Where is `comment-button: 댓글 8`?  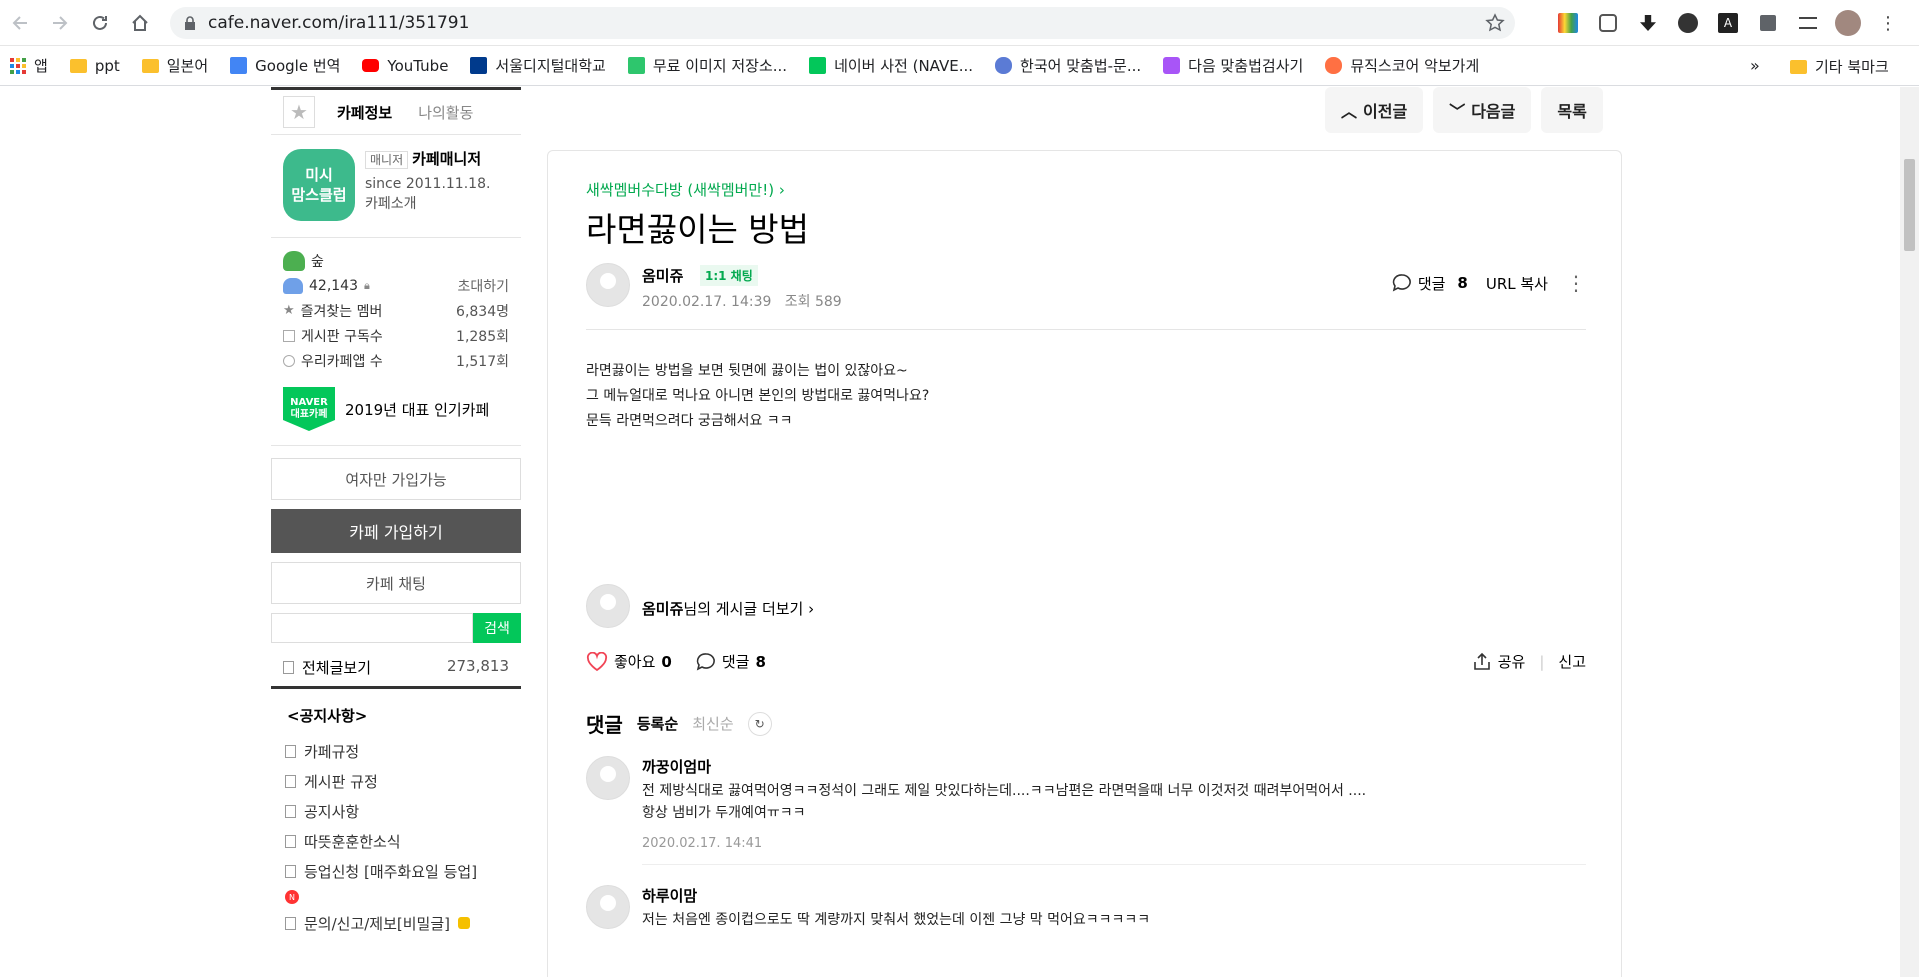 comment-button: 댓글 8 is located at coordinates (731, 661).